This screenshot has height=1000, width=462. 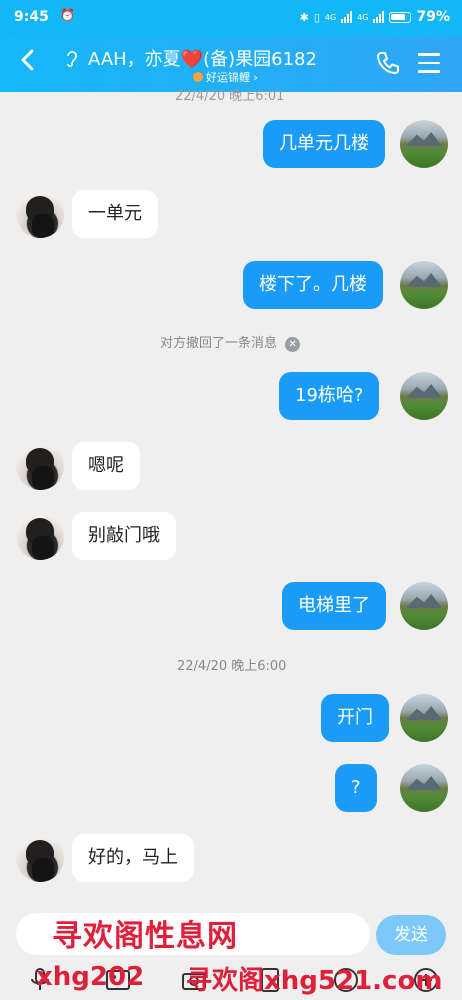 I want to click on emoji-icon, so click(x=346, y=980).